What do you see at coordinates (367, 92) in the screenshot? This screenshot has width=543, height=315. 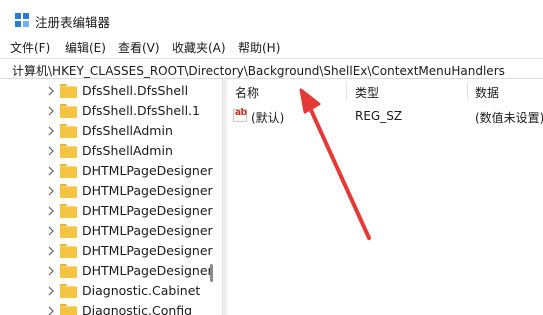 I see `column-type: 类型` at bounding box center [367, 92].